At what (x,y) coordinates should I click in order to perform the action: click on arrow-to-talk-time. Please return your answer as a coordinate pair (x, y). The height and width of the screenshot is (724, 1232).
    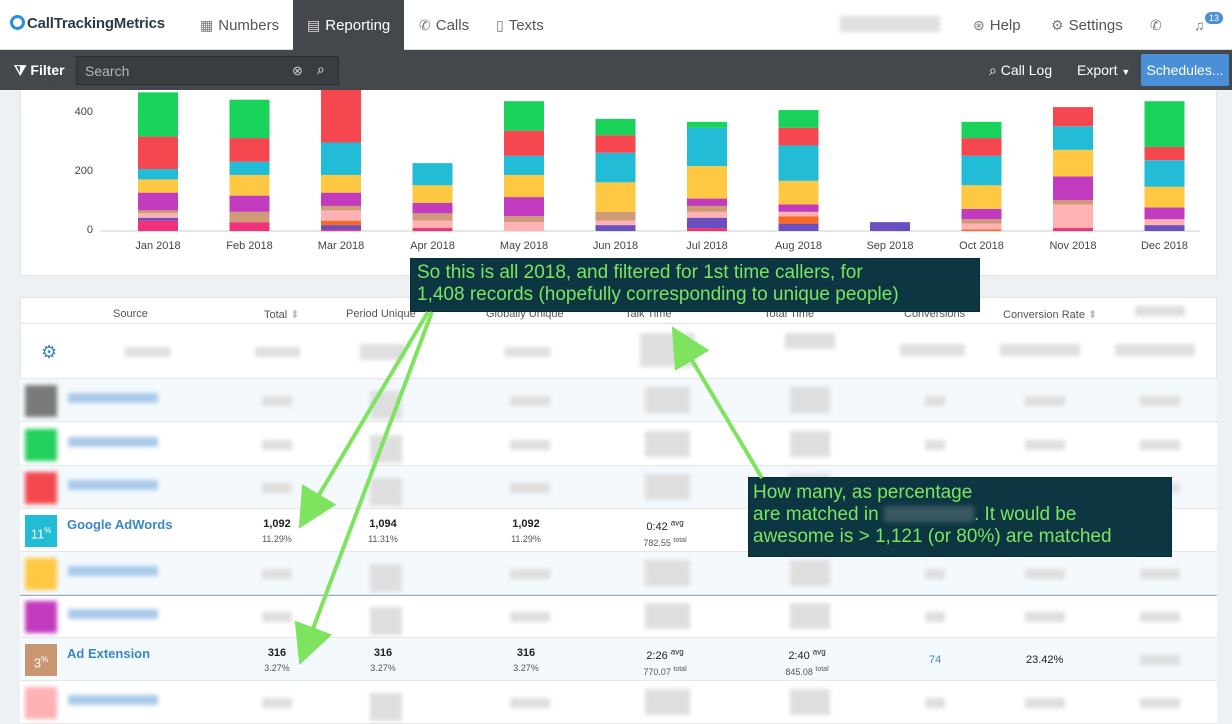
    Looking at the image, I should click on (717, 403).